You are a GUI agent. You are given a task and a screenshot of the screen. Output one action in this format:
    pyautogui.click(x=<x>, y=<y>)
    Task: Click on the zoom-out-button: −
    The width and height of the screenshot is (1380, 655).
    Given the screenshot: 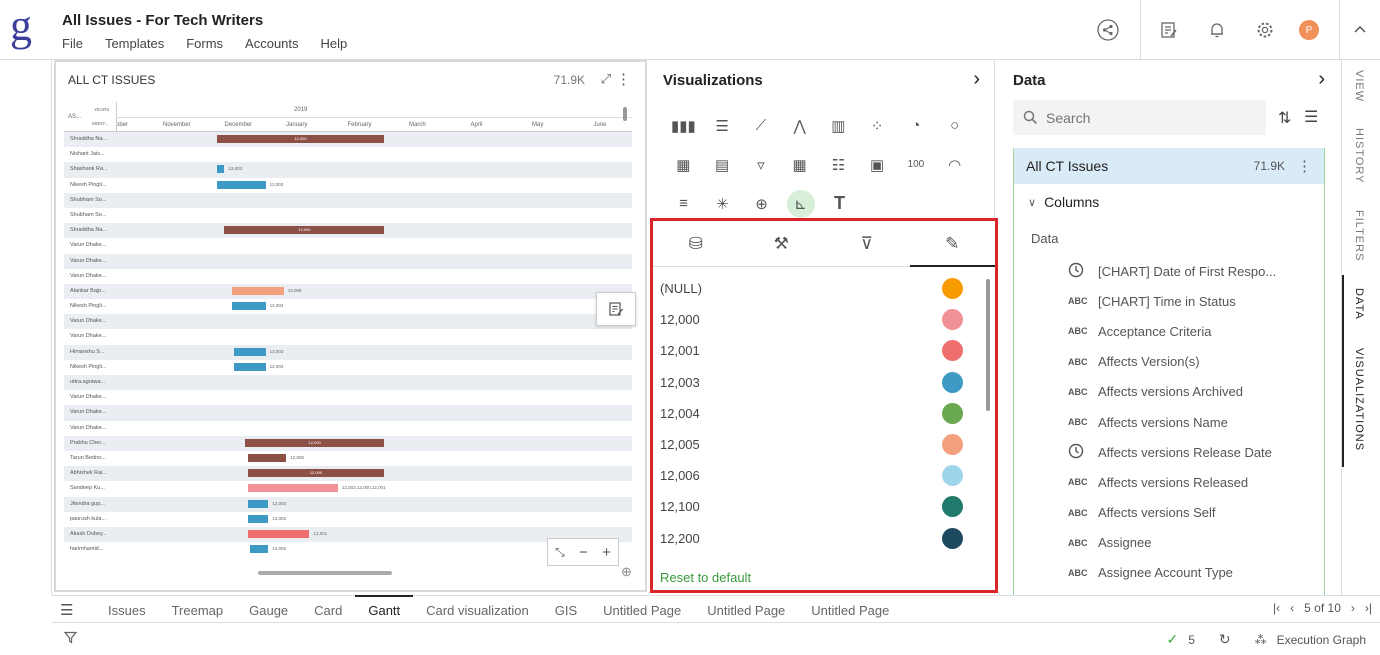 What is the action you would take?
    pyautogui.click(x=583, y=552)
    